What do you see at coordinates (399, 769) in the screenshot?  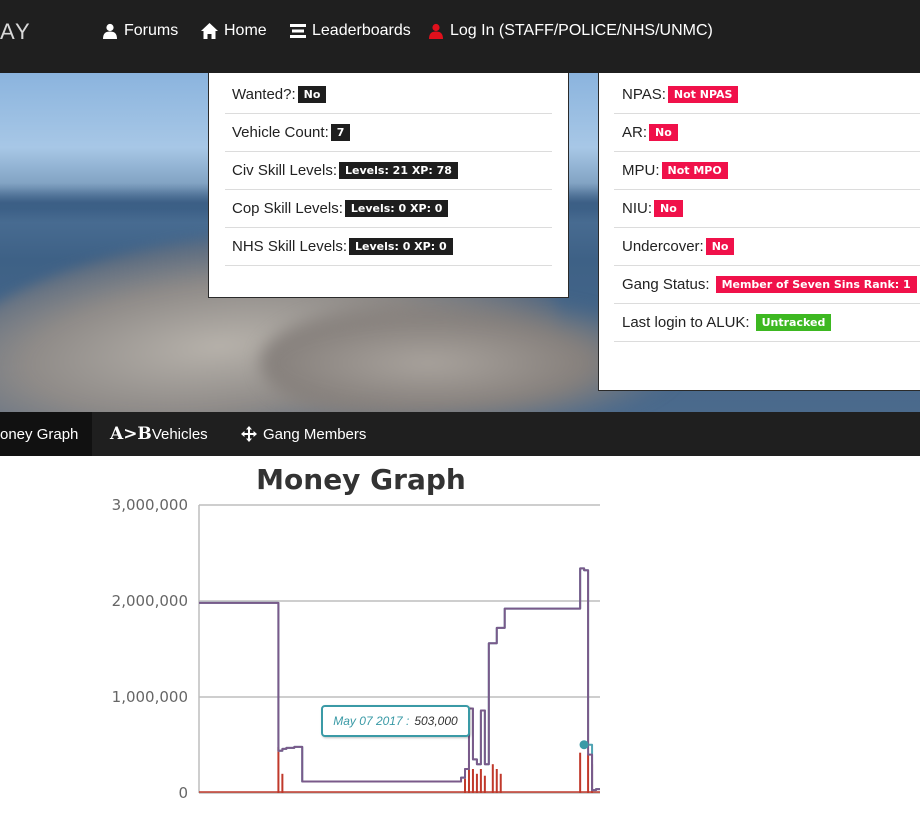 I see `chart-spikes` at bounding box center [399, 769].